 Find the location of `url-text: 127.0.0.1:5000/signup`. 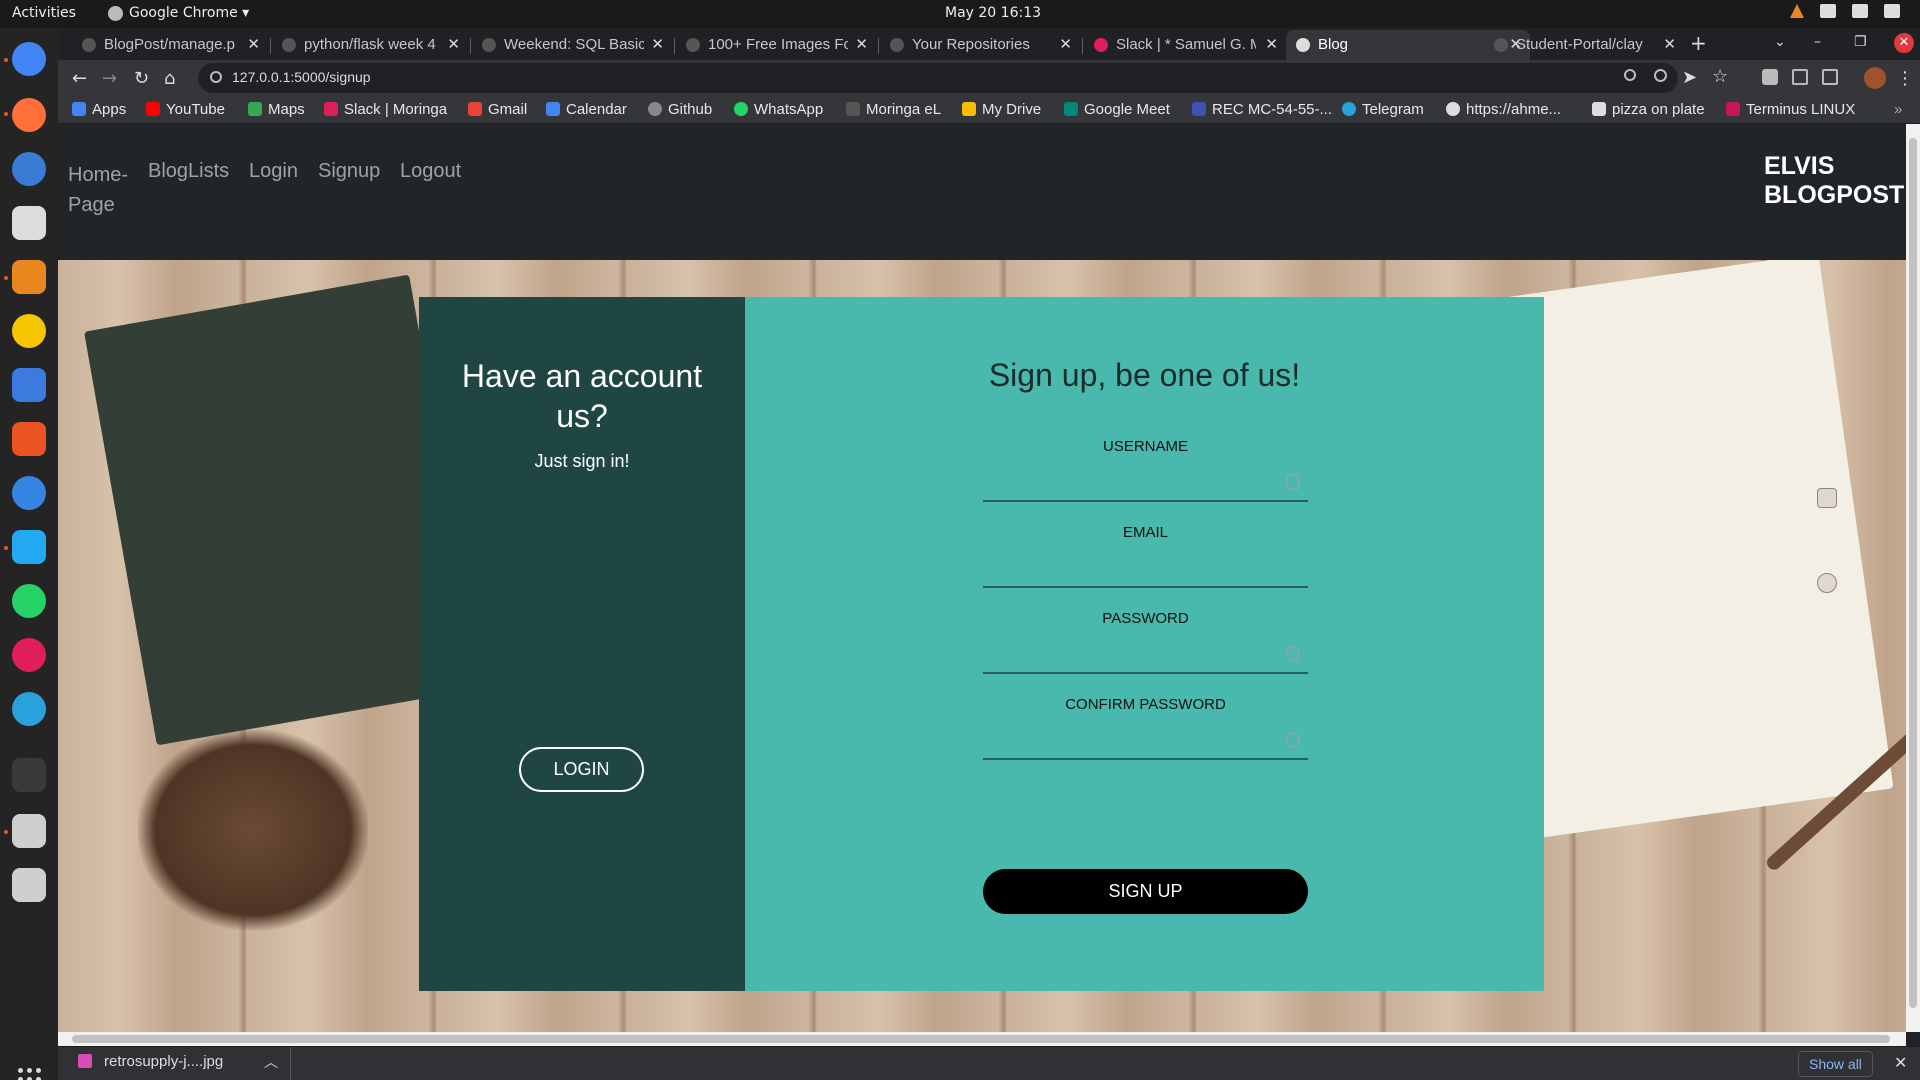

url-text: 127.0.0.1:5000/signup is located at coordinates (301, 77).